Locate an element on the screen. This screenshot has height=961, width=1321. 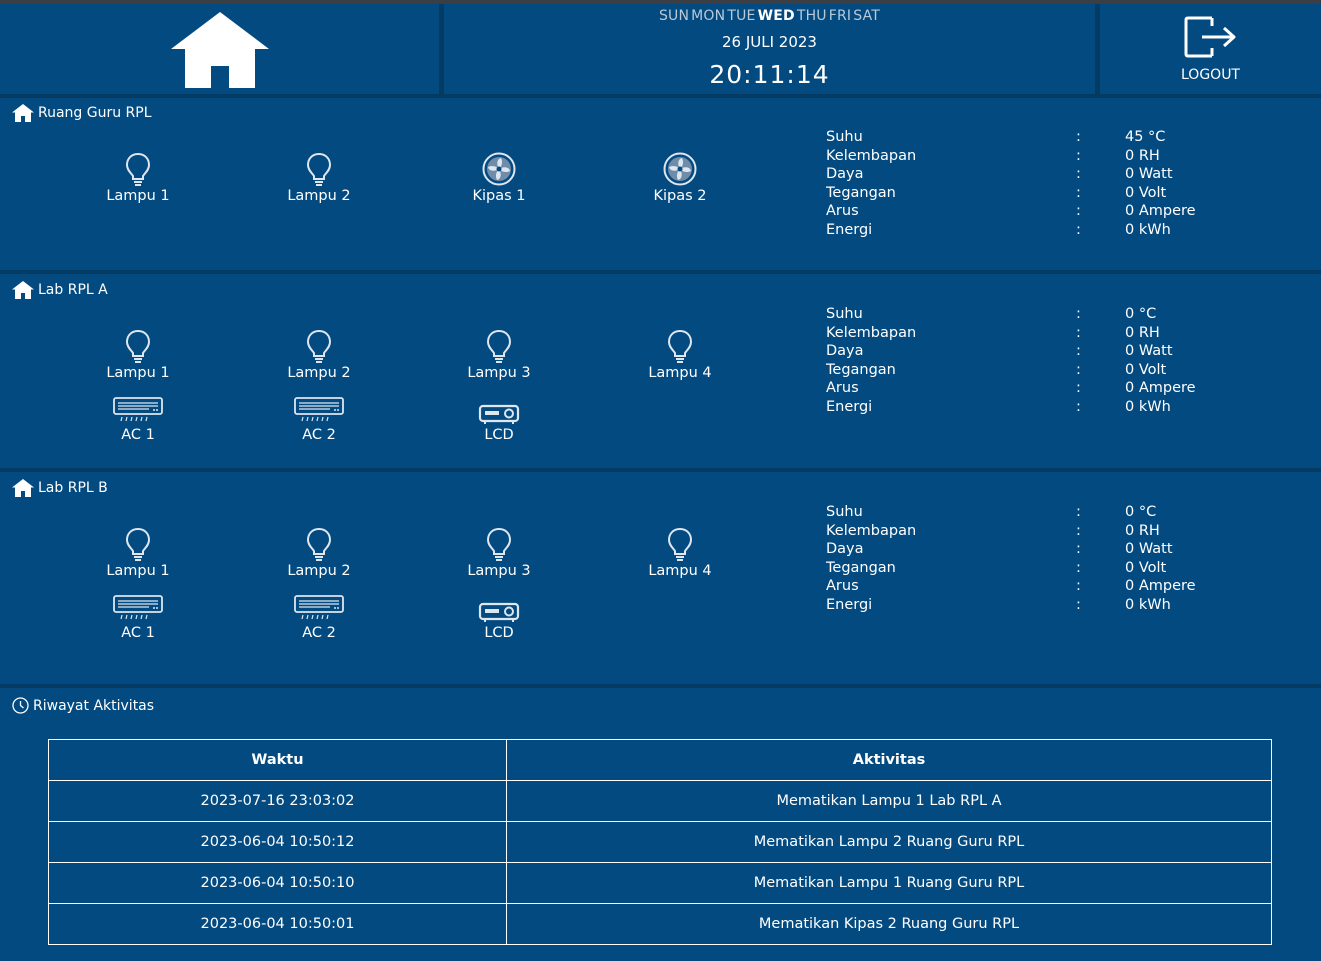
logout-button: LOGOUT is located at coordinates (1210, 49).